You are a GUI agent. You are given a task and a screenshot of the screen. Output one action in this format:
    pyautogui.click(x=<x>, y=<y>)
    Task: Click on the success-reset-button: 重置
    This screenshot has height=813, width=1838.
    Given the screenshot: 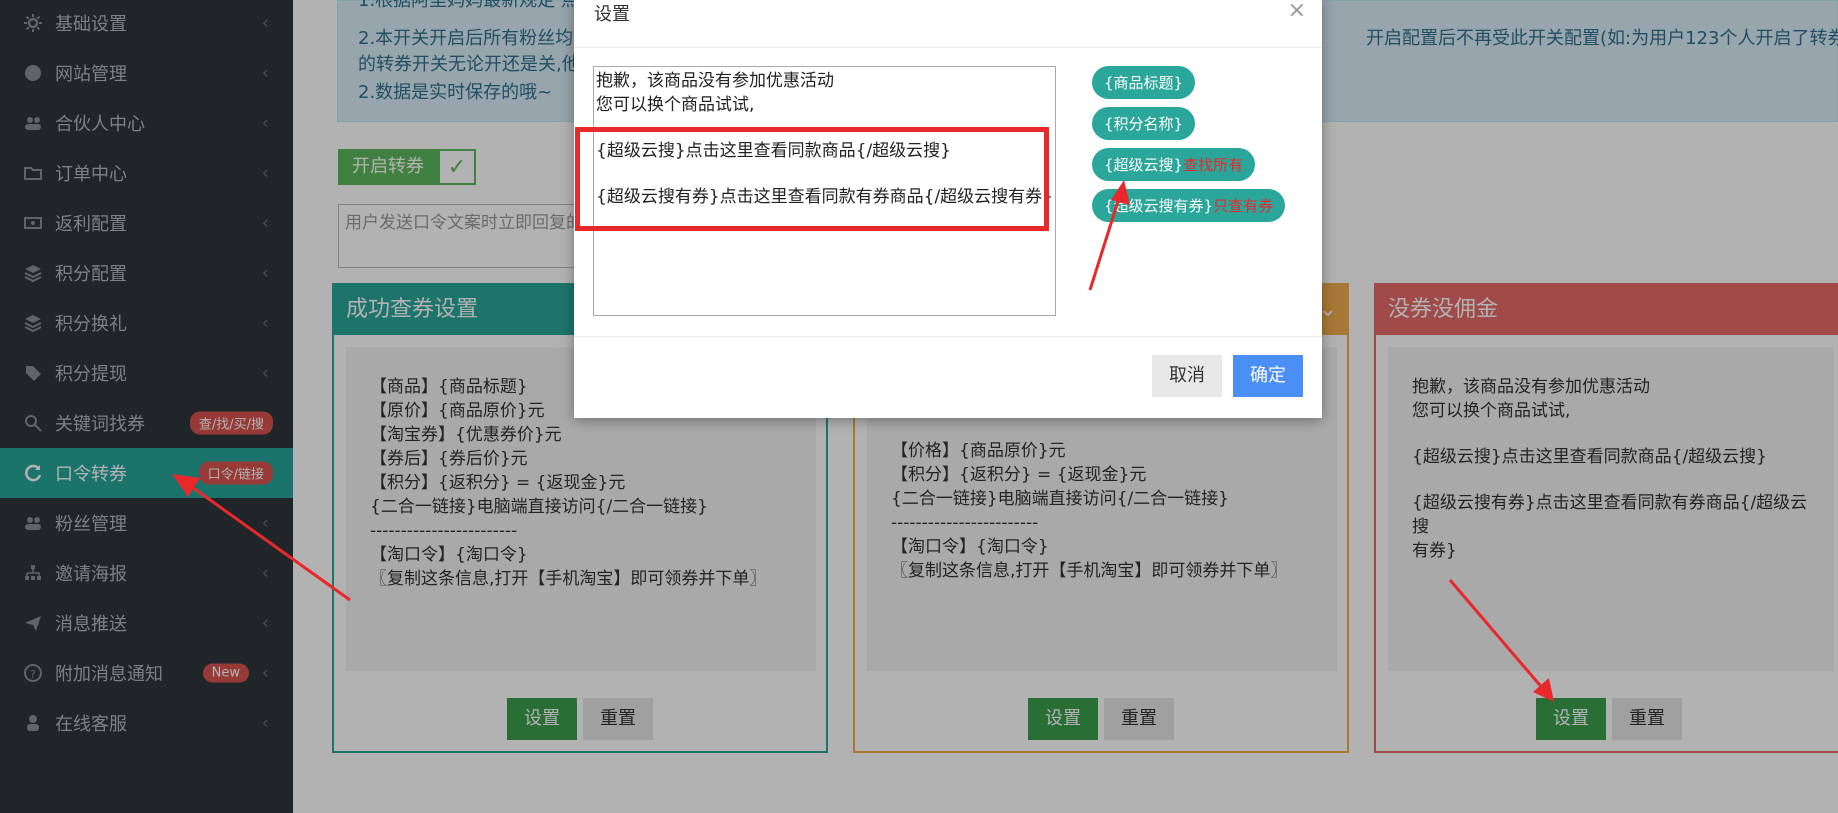 What is the action you would take?
    pyautogui.click(x=618, y=719)
    